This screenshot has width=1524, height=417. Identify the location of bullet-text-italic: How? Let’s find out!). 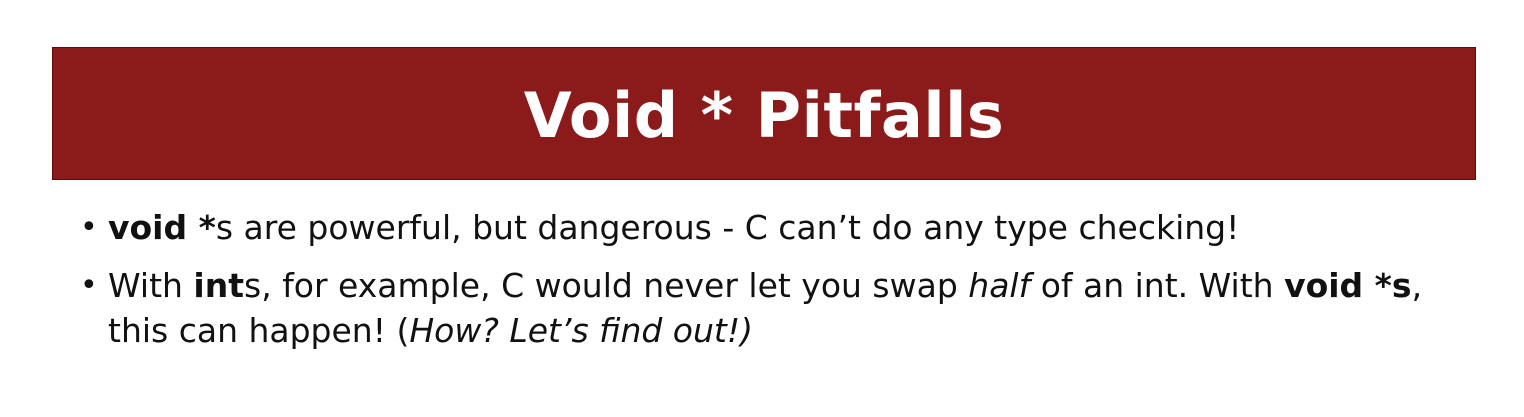
(581, 330).